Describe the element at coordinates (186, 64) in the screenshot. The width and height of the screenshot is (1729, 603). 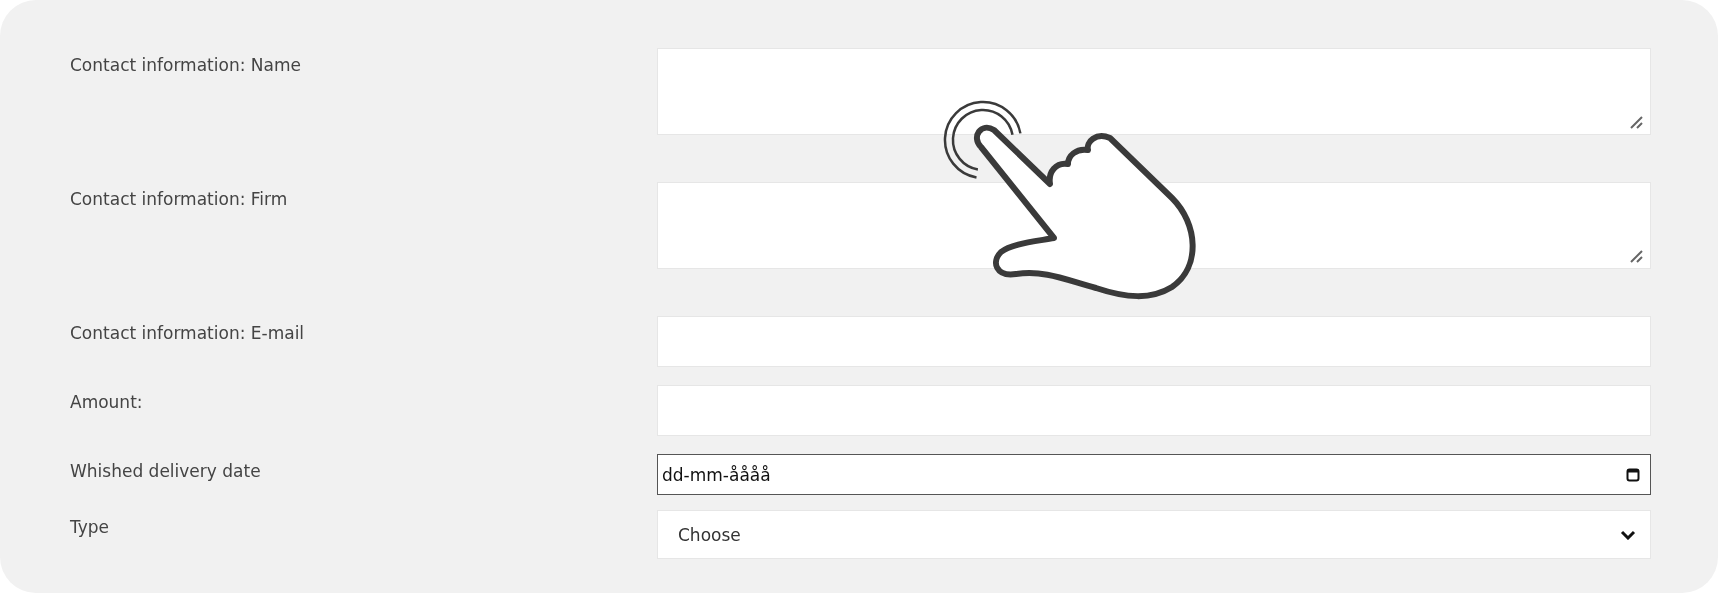
I see `field-label: Contact information: Name` at that location.